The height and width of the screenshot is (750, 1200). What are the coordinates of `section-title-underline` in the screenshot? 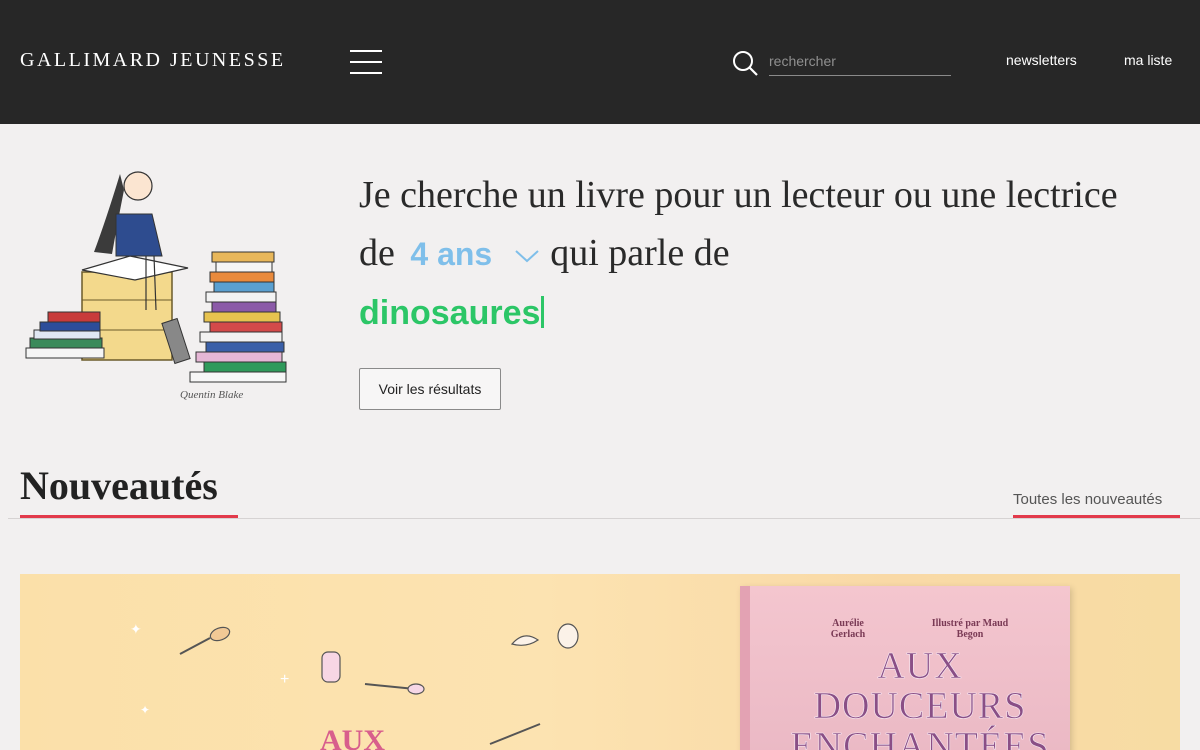 It's located at (129, 516).